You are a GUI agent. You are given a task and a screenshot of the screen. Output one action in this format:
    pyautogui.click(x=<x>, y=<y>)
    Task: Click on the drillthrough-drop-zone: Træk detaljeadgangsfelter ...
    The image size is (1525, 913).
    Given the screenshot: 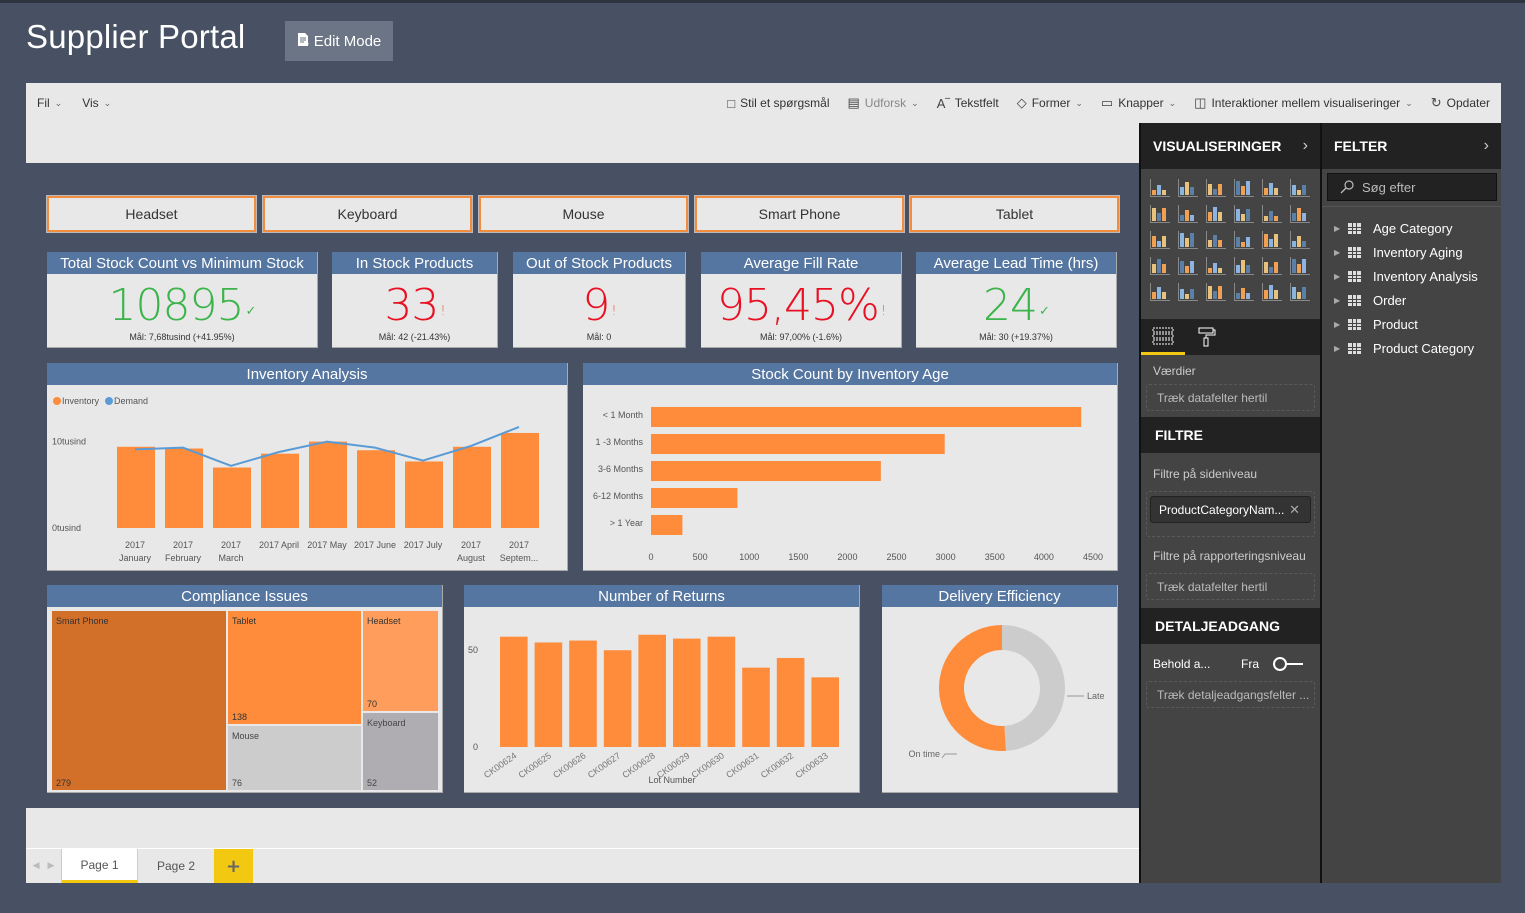 What is the action you would take?
    pyautogui.click(x=1230, y=694)
    